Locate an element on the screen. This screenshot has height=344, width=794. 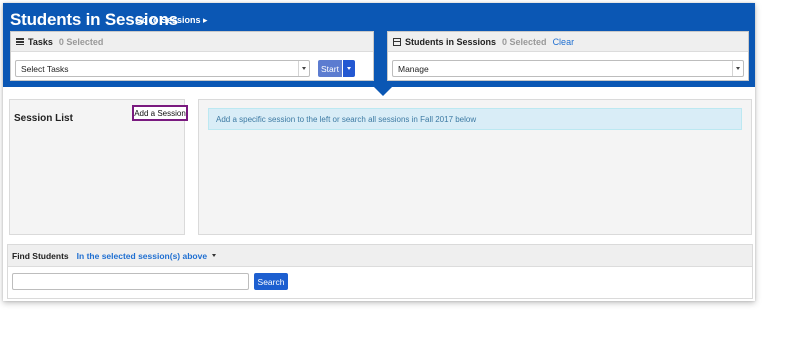
students-panel-title: Students in Sessions is located at coordinates (451, 41).